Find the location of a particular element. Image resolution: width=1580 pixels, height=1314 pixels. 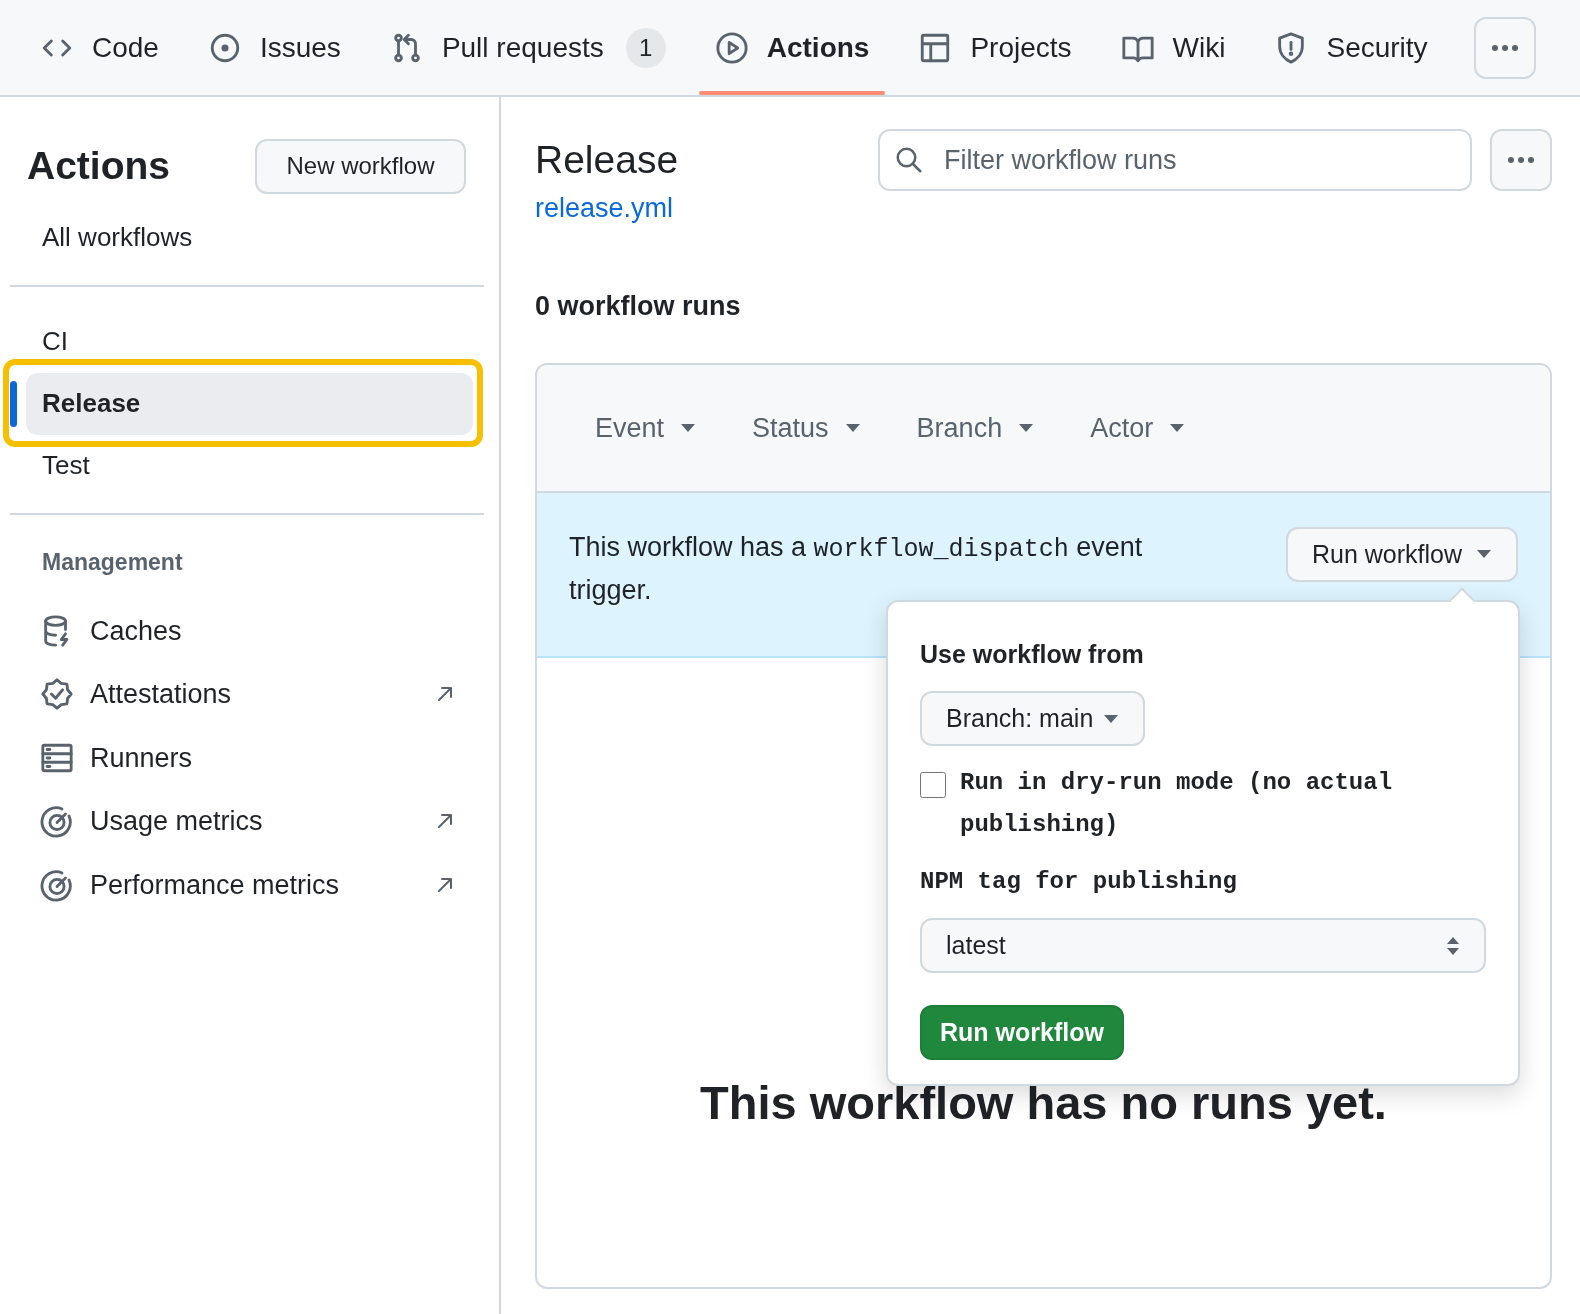

workflow-item: Test is located at coordinates (249, 465).